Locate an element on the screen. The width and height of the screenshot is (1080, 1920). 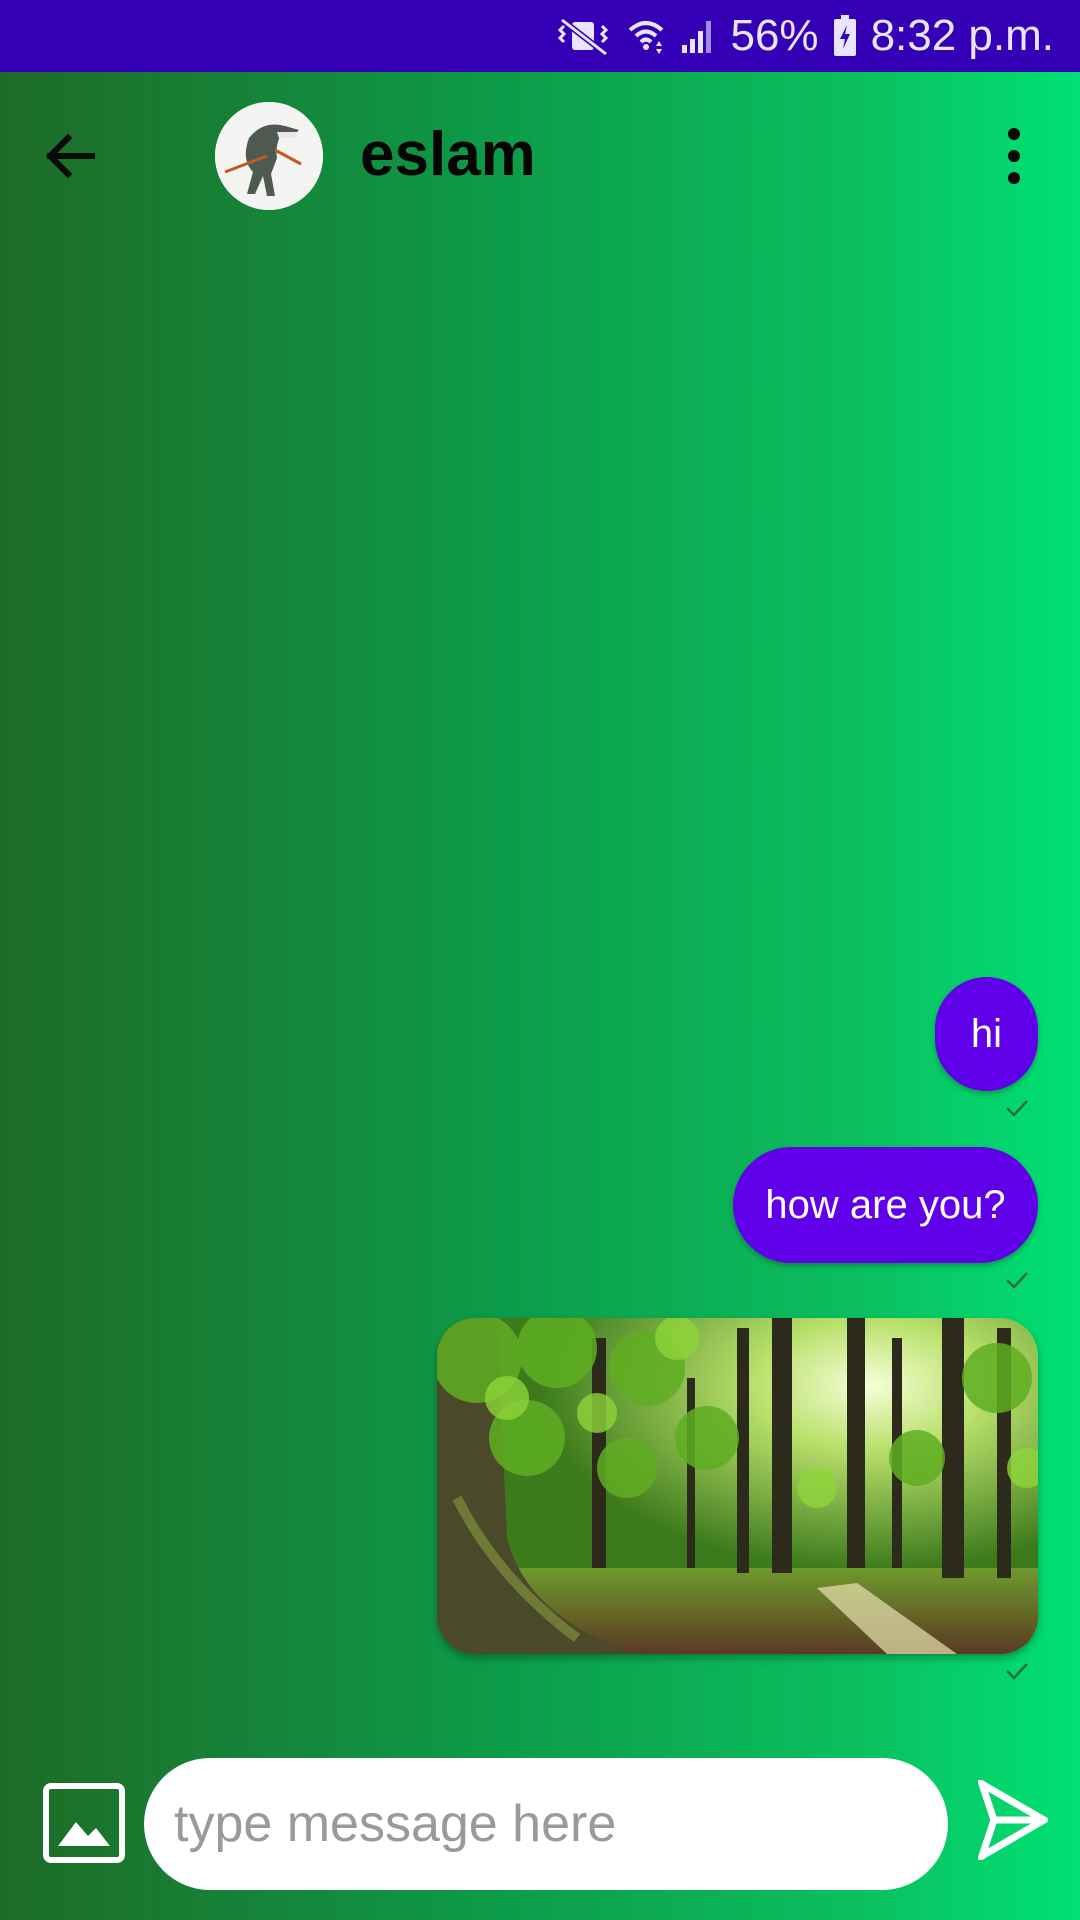
back-arrow-icon is located at coordinates (70, 156).